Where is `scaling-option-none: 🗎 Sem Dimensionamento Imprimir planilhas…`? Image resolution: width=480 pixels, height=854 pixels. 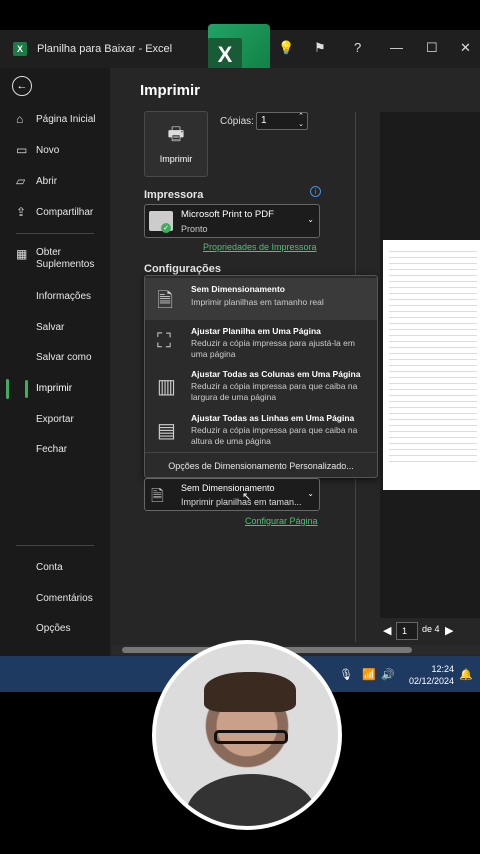
scaling-option-none: 🗎 Sem Dimensionamento Imprimir planilhas… is located at coordinates (261, 299).